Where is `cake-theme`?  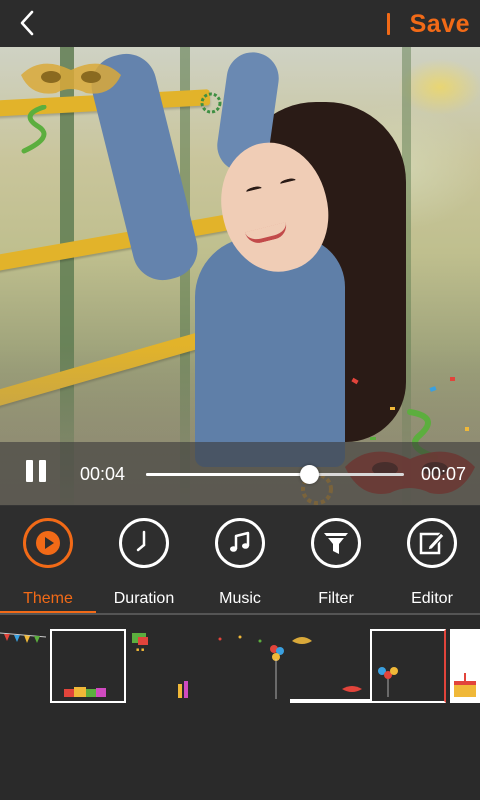
cake-theme is located at coordinates (465, 666).